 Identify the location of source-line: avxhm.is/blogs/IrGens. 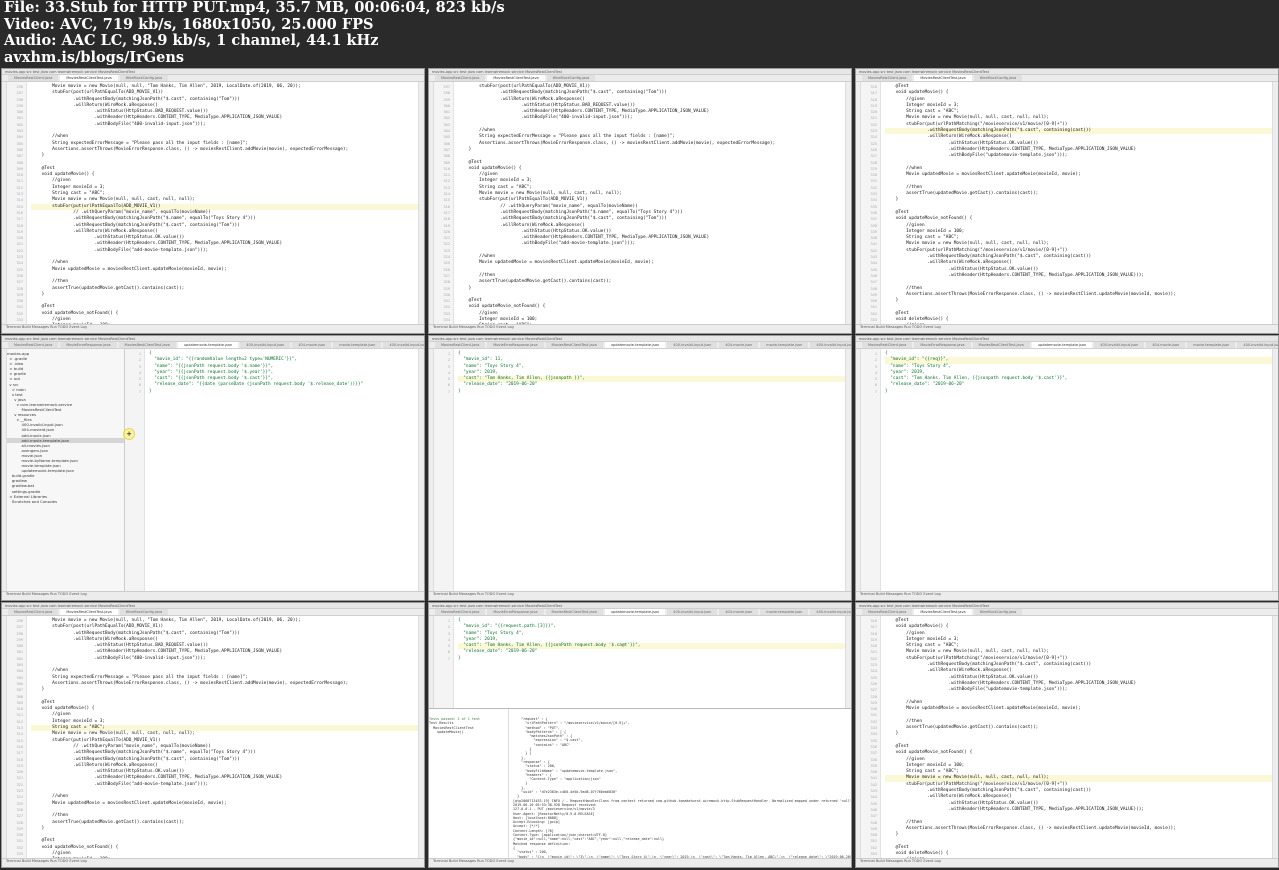
(94, 57).